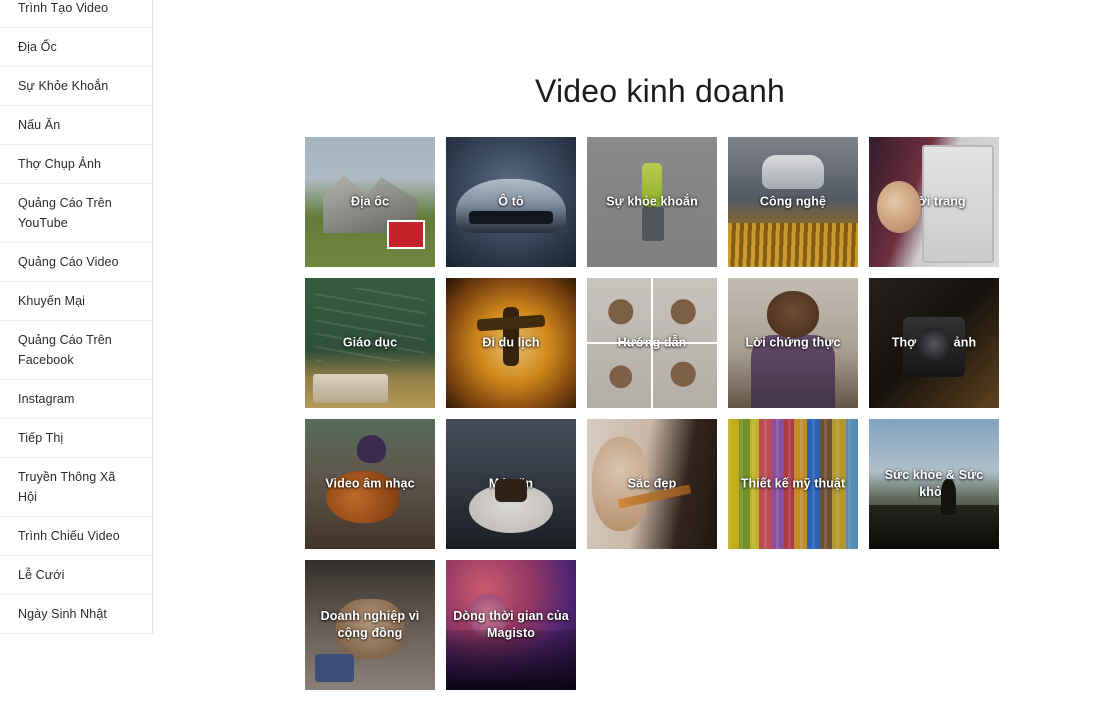 This screenshot has width=1100, height=711. I want to click on sidebar-item-4: Thợ Chụp Ảnh, so click(76, 164).